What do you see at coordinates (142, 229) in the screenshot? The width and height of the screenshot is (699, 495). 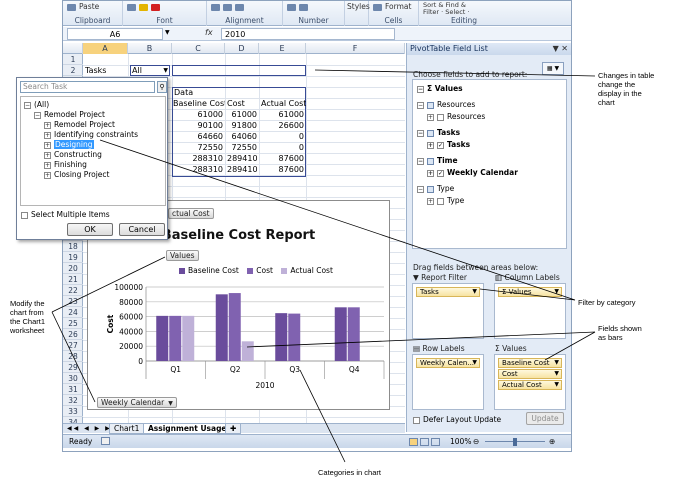 I see `cancel-button: Cancel` at bounding box center [142, 229].